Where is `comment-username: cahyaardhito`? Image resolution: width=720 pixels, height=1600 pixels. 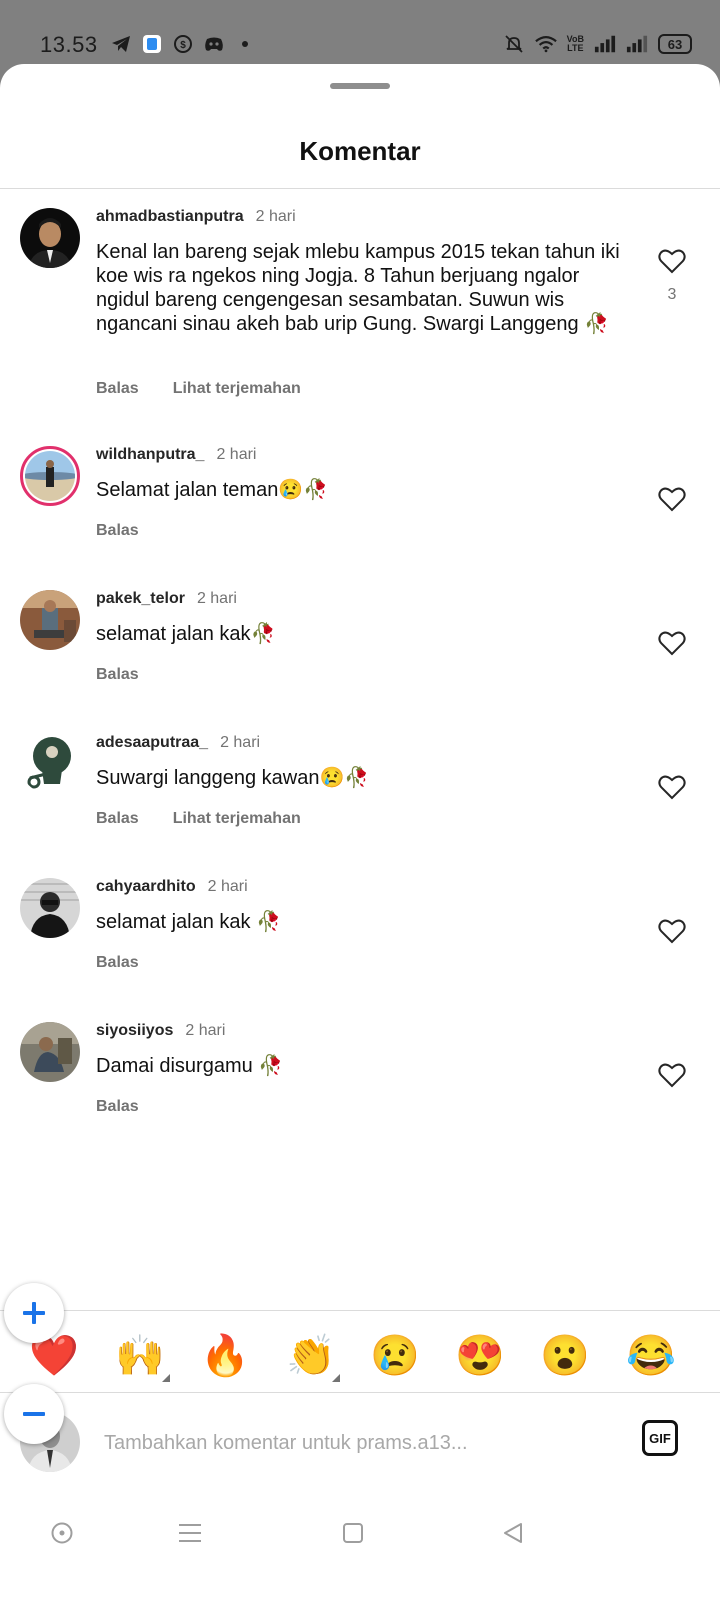 comment-username: cahyaardhito is located at coordinates (146, 887).